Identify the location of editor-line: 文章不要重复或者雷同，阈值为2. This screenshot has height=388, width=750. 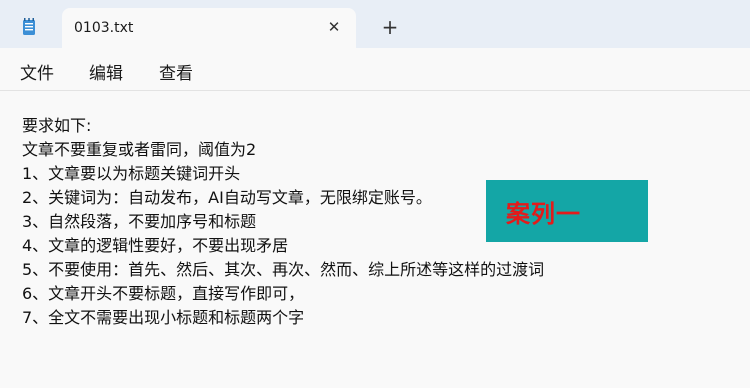
(139, 149).